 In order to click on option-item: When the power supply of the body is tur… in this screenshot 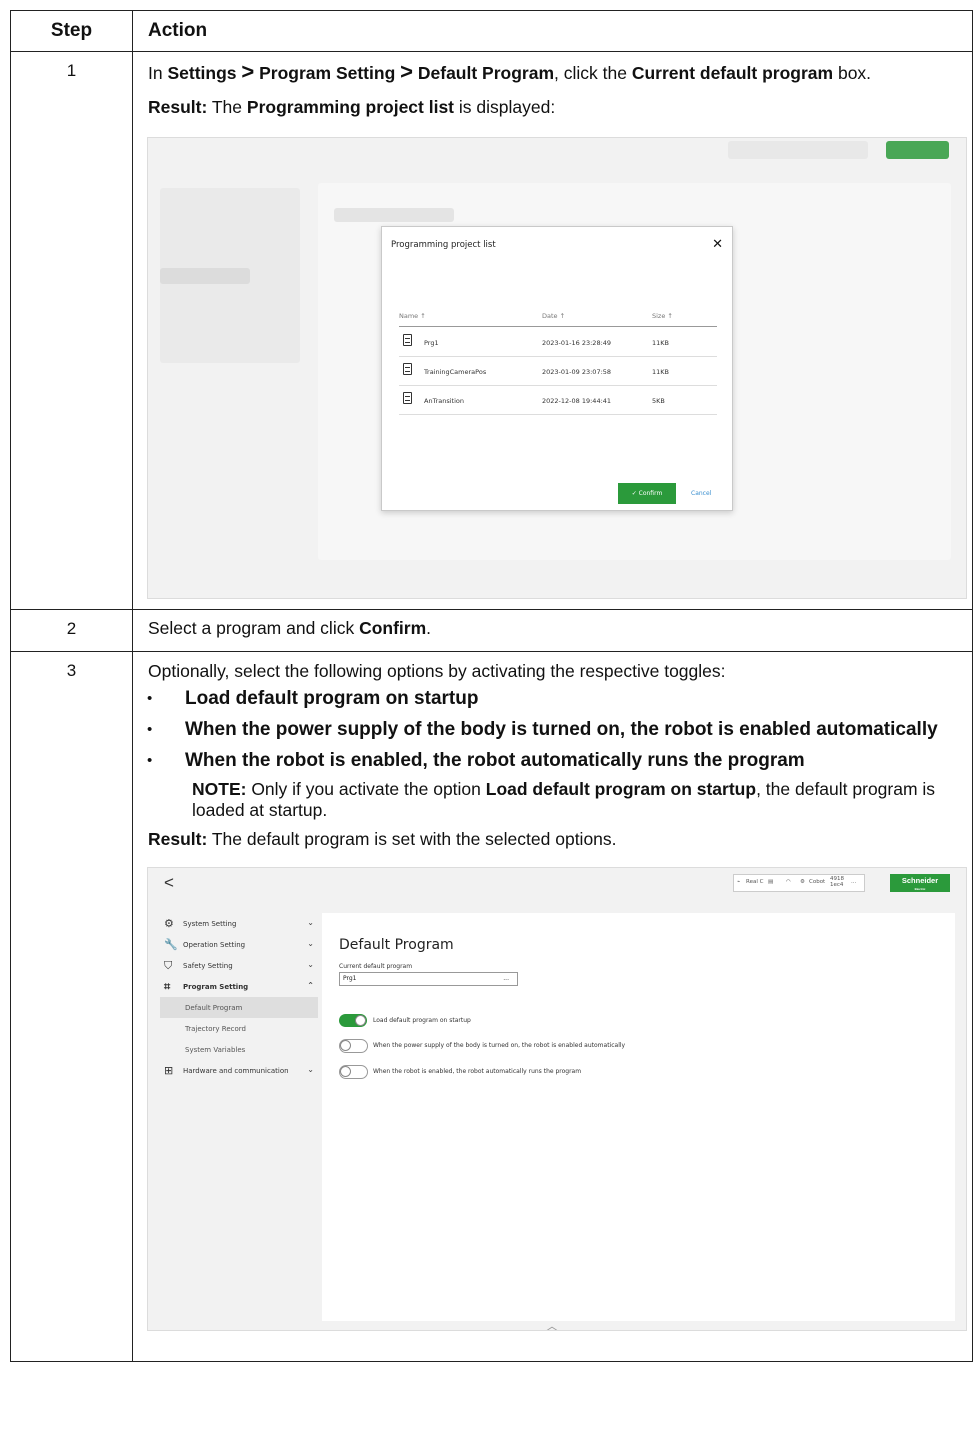, I will do `click(552, 730)`.